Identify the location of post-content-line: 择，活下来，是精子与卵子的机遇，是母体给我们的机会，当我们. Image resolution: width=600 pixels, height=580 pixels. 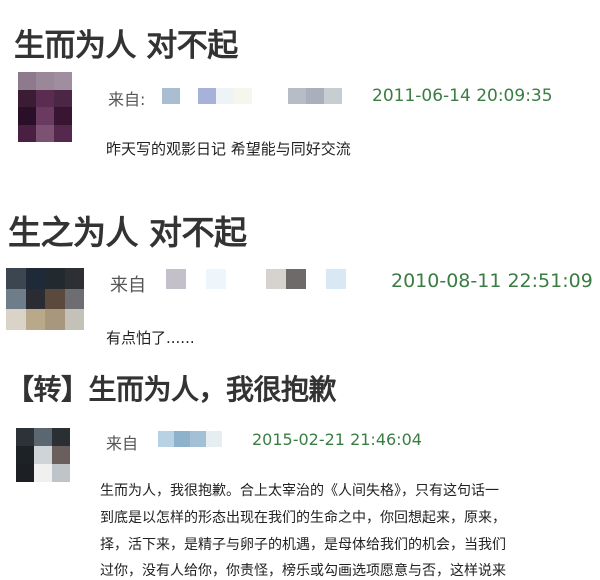
(303, 545).